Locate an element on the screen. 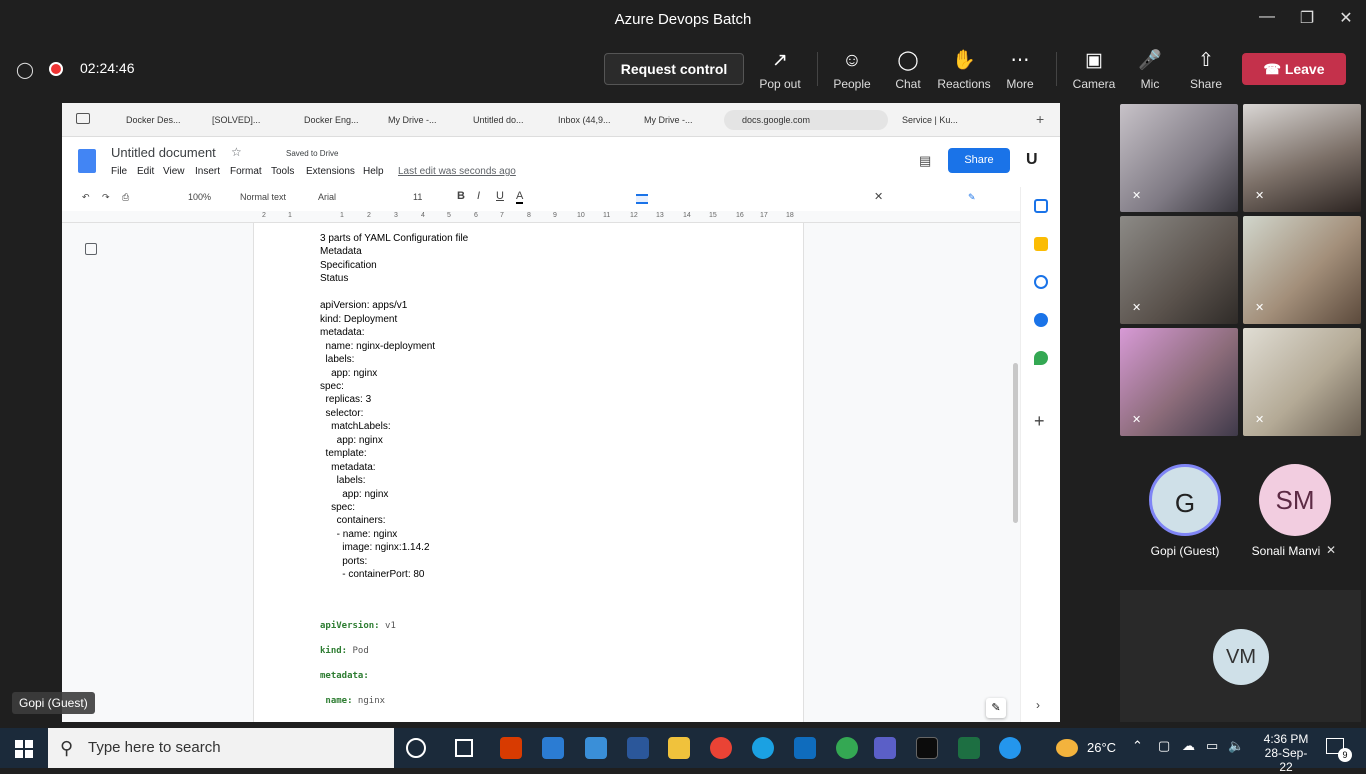  clear-format-icon: ✕ is located at coordinates (878, 196).